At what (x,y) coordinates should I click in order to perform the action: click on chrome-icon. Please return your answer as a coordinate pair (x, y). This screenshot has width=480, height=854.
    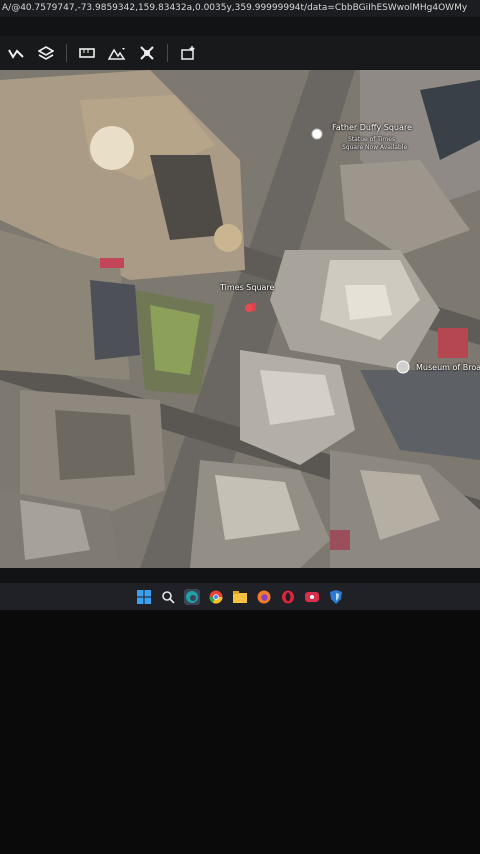
    Looking at the image, I should click on (216, 597).